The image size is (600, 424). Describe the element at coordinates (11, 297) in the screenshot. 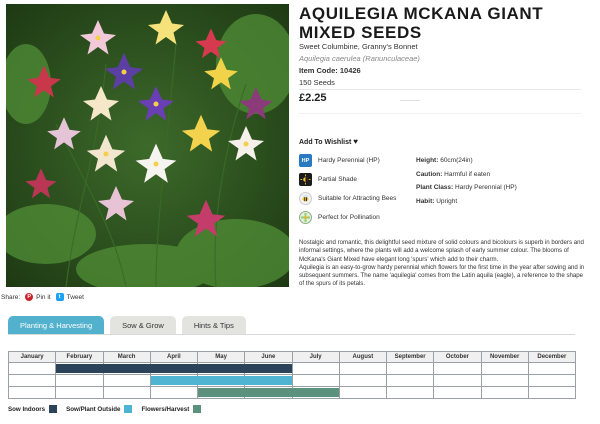

I see `share-label: Share:` at that location.